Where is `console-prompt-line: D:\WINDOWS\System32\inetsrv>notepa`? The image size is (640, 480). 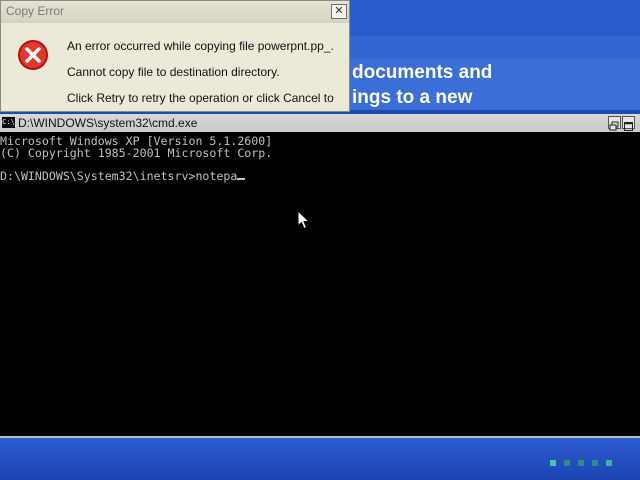 console-prompt-line: D:\WINDOWS\System32\inetsrv>notepa is located at coordinates (123, 176).